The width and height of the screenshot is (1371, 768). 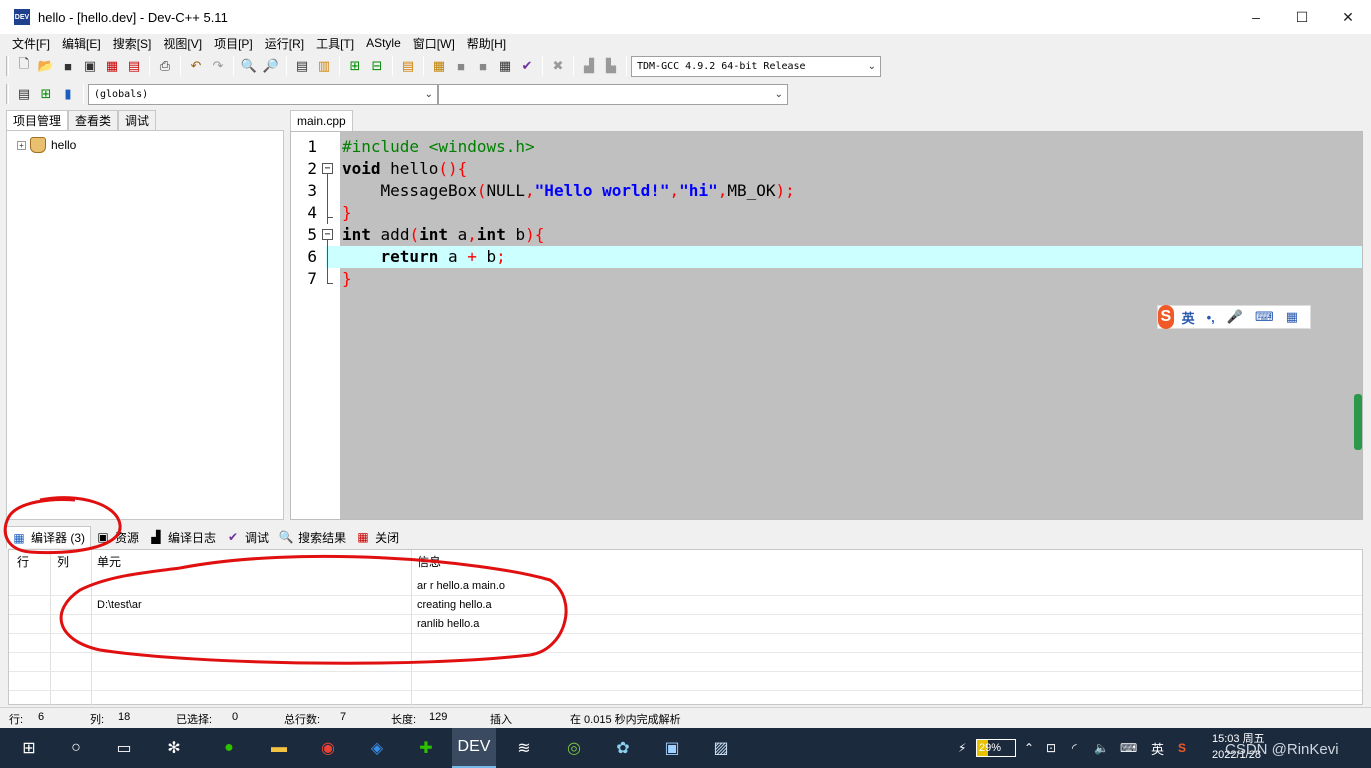 I want to click on maximize-button: ☐, so click(x=1302, y=17).